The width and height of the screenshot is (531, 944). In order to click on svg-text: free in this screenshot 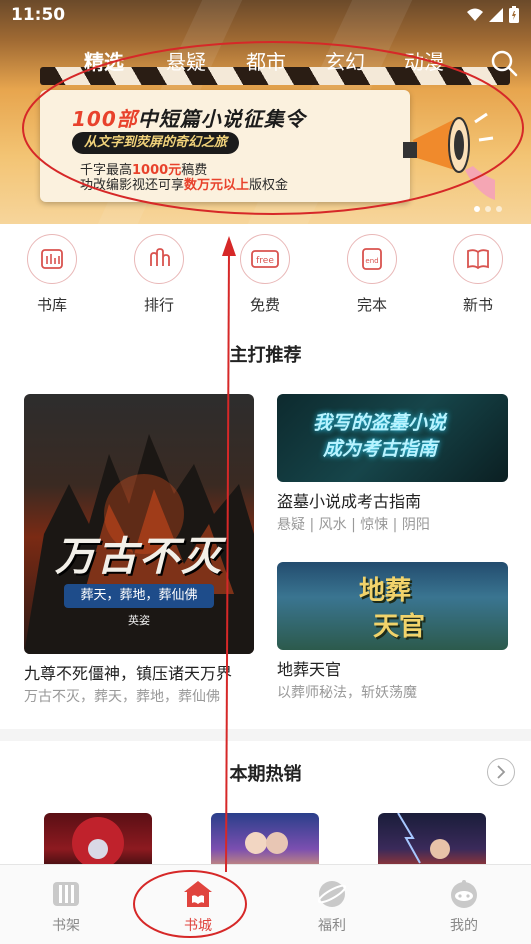, I will do `click(265, 261)`.